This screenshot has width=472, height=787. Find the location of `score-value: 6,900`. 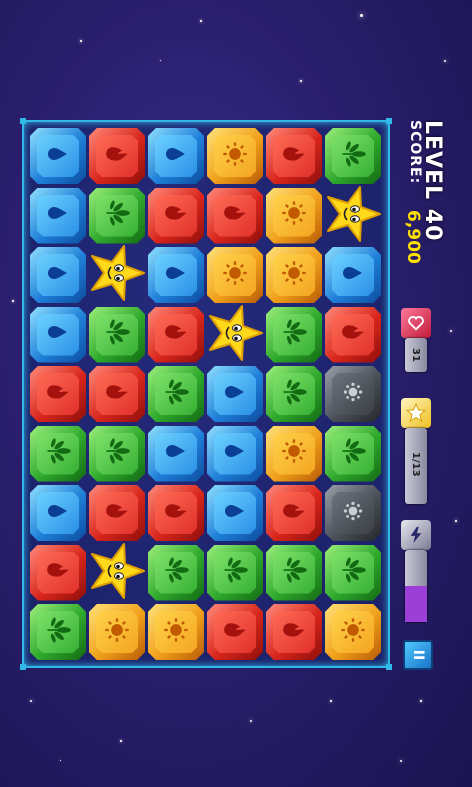

score-value: 6,900 is located at coordinates (413, 237).